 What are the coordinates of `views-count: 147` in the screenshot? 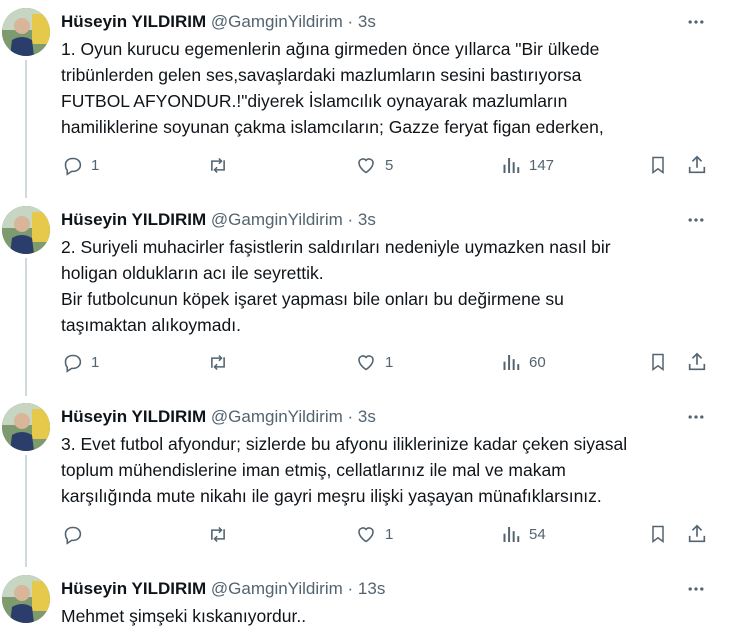 It's located at (542, 165).